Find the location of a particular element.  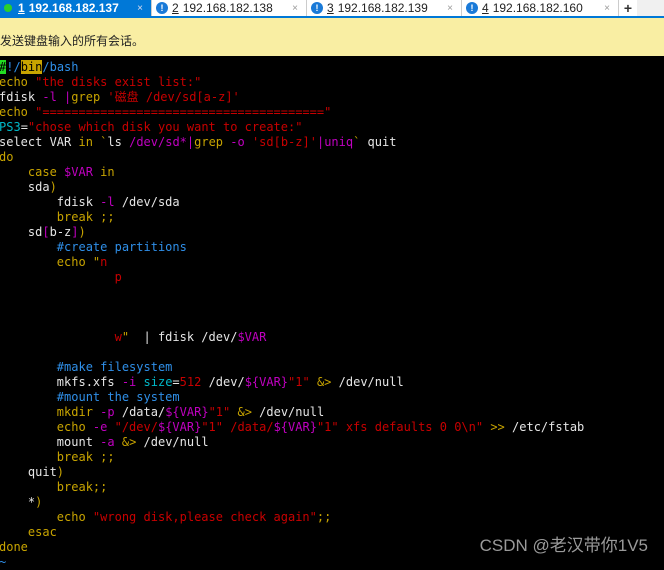

terminal-line: w" | fdisk /dev/$VAR is located at coordinates (292, 337).